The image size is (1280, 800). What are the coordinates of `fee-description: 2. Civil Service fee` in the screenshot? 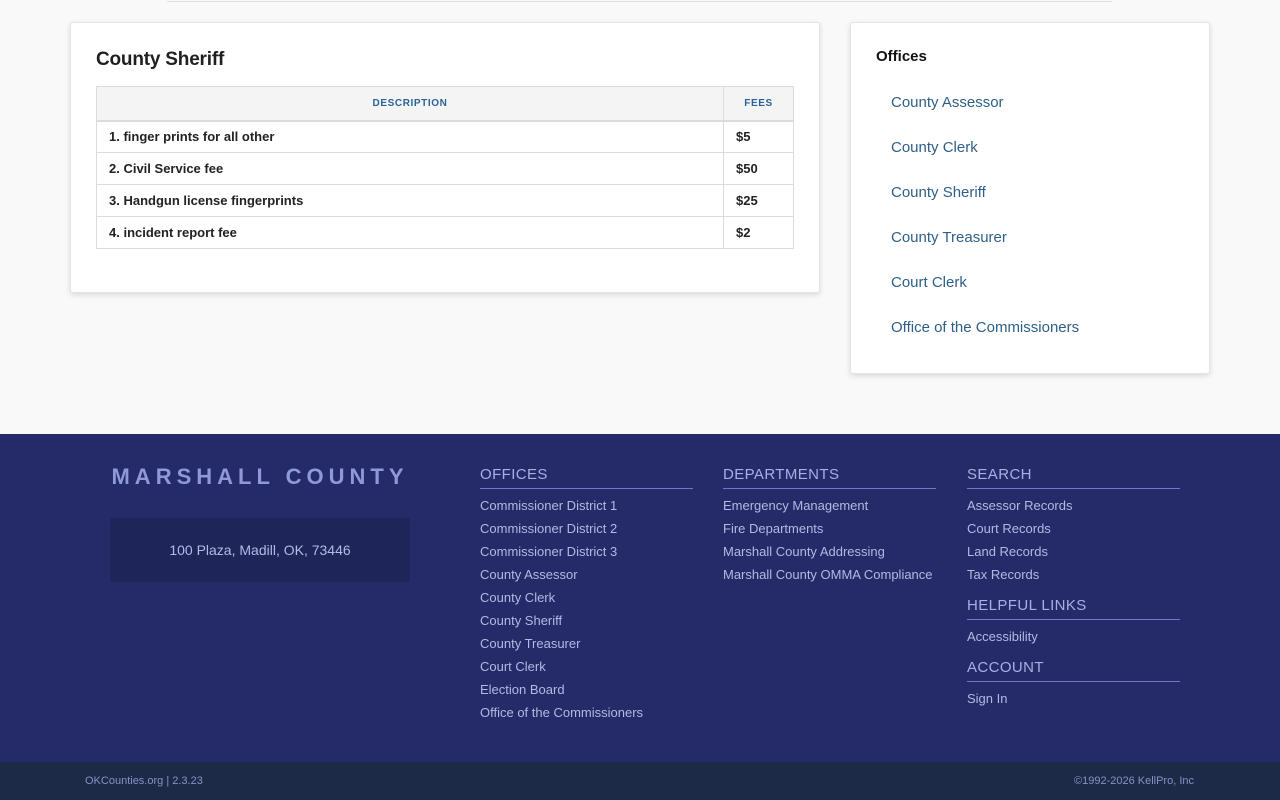 It's located at (410, 168).